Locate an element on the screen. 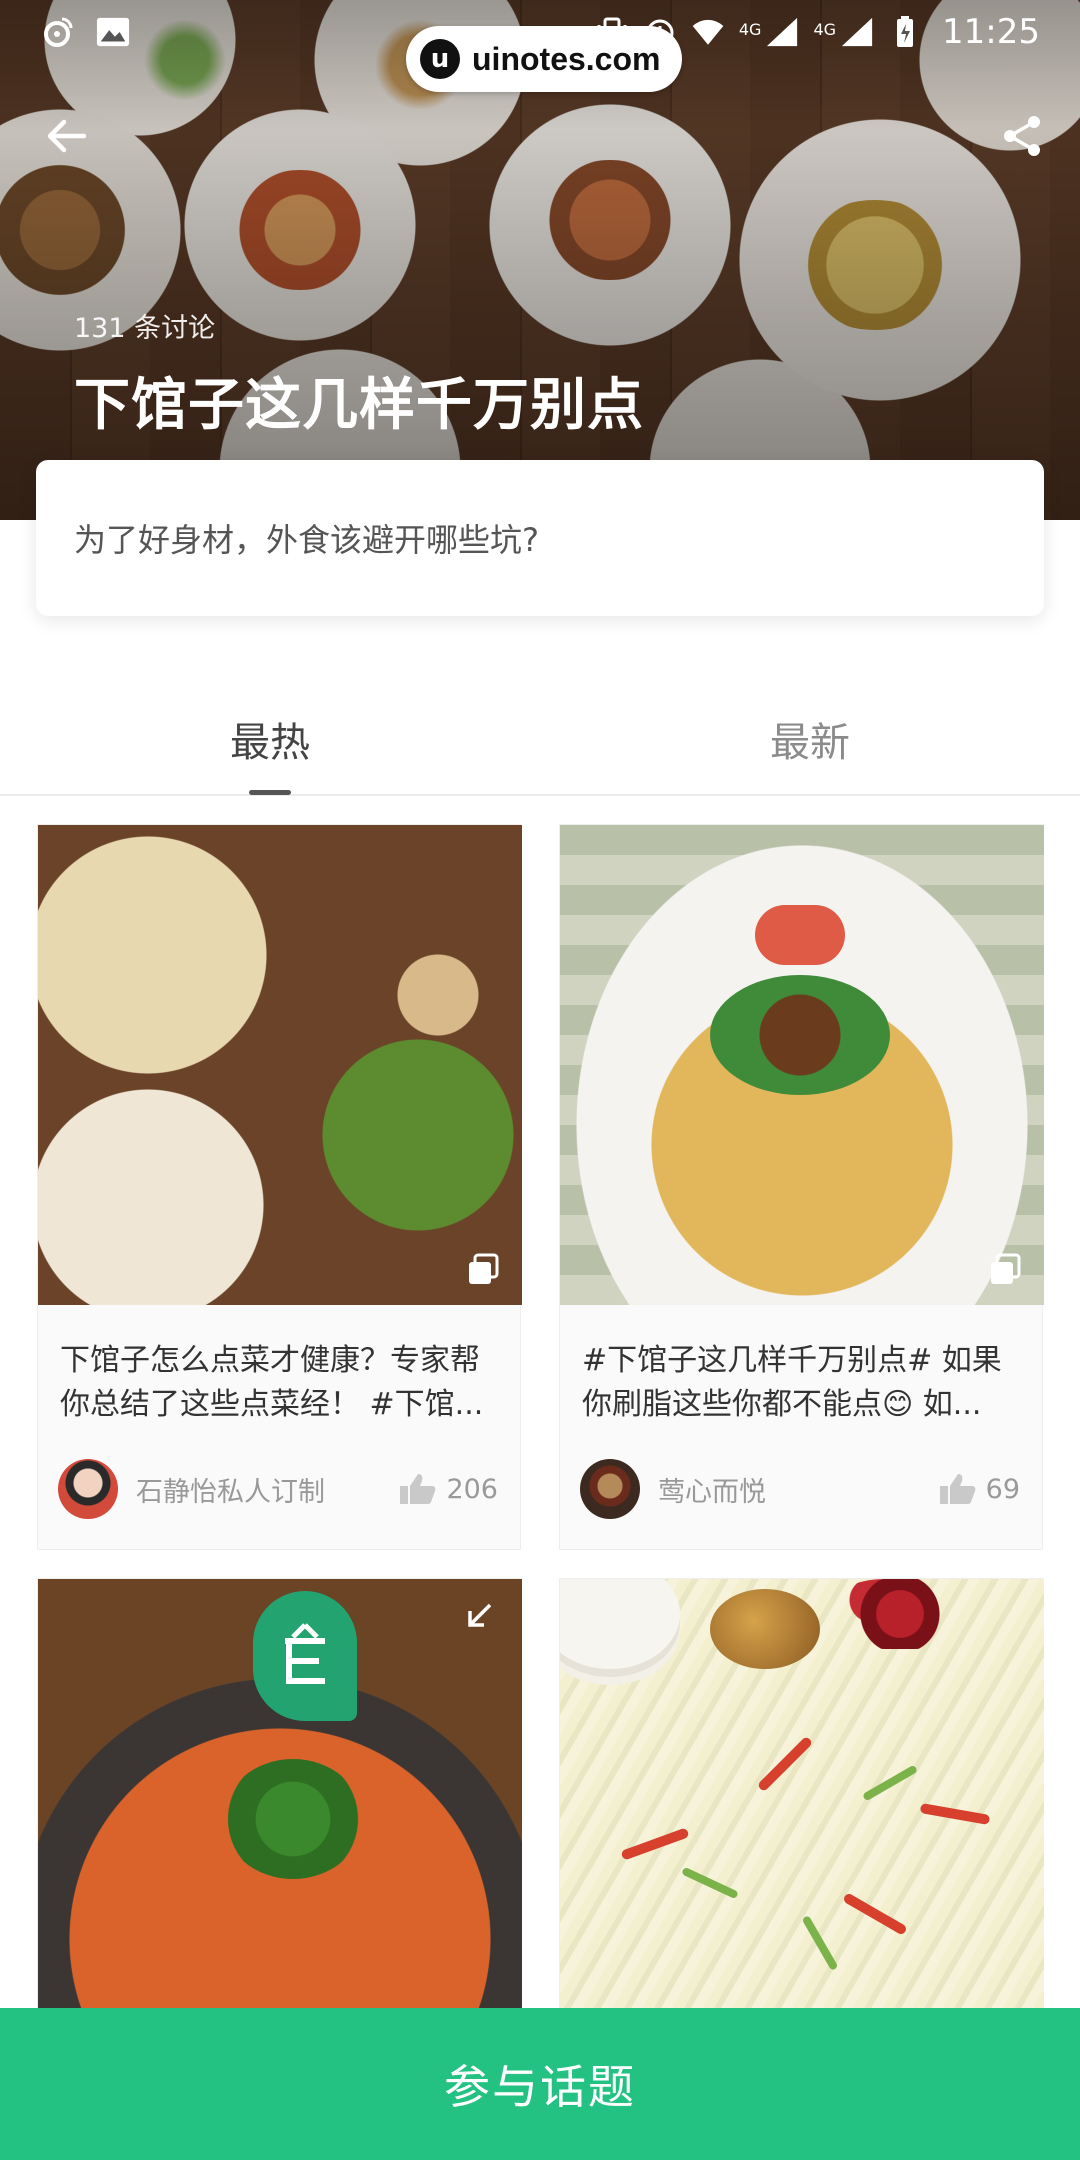 This screenshot has width=1080, height=2160. post-meta: 莺心而悦 69 is located at coordinates (801, 1494).